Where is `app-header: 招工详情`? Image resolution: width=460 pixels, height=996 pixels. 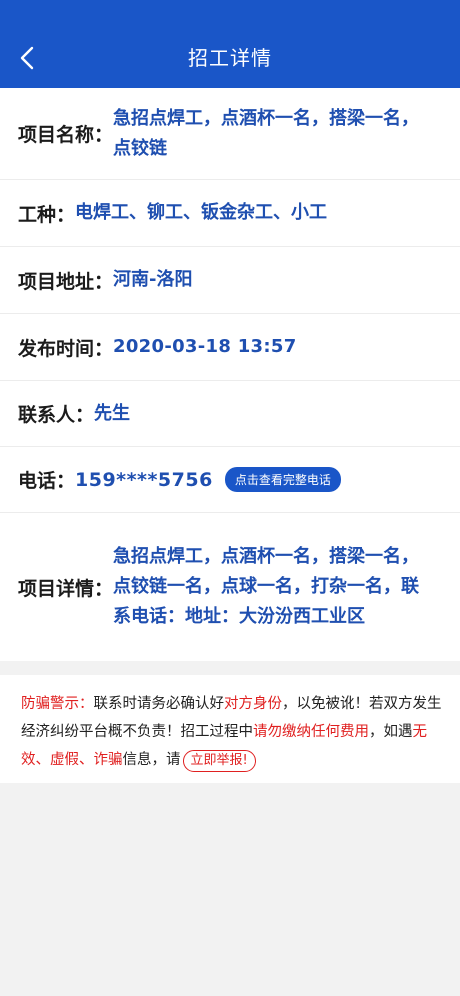 app-header: 招工详情 is located at coordinates (230, 44).